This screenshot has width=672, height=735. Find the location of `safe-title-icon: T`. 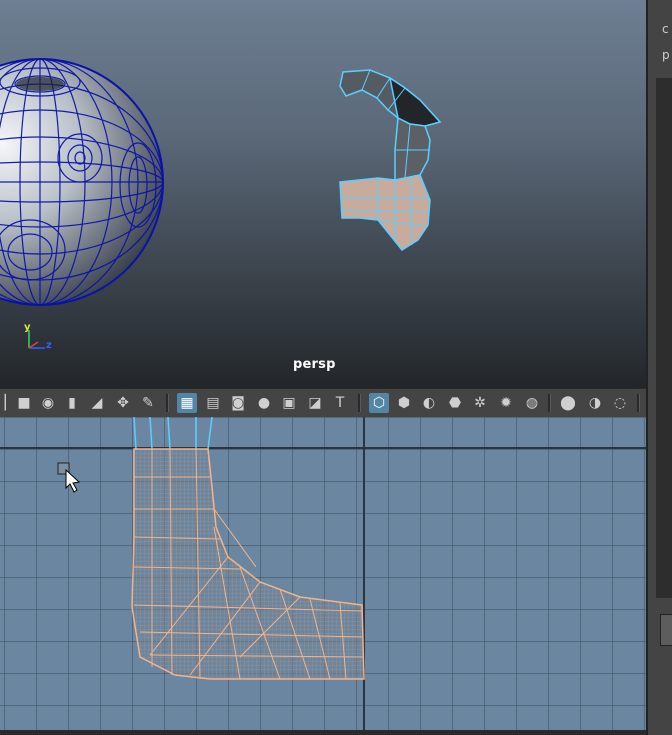

safe-title-icon: T is located at coordinates (340, 403).